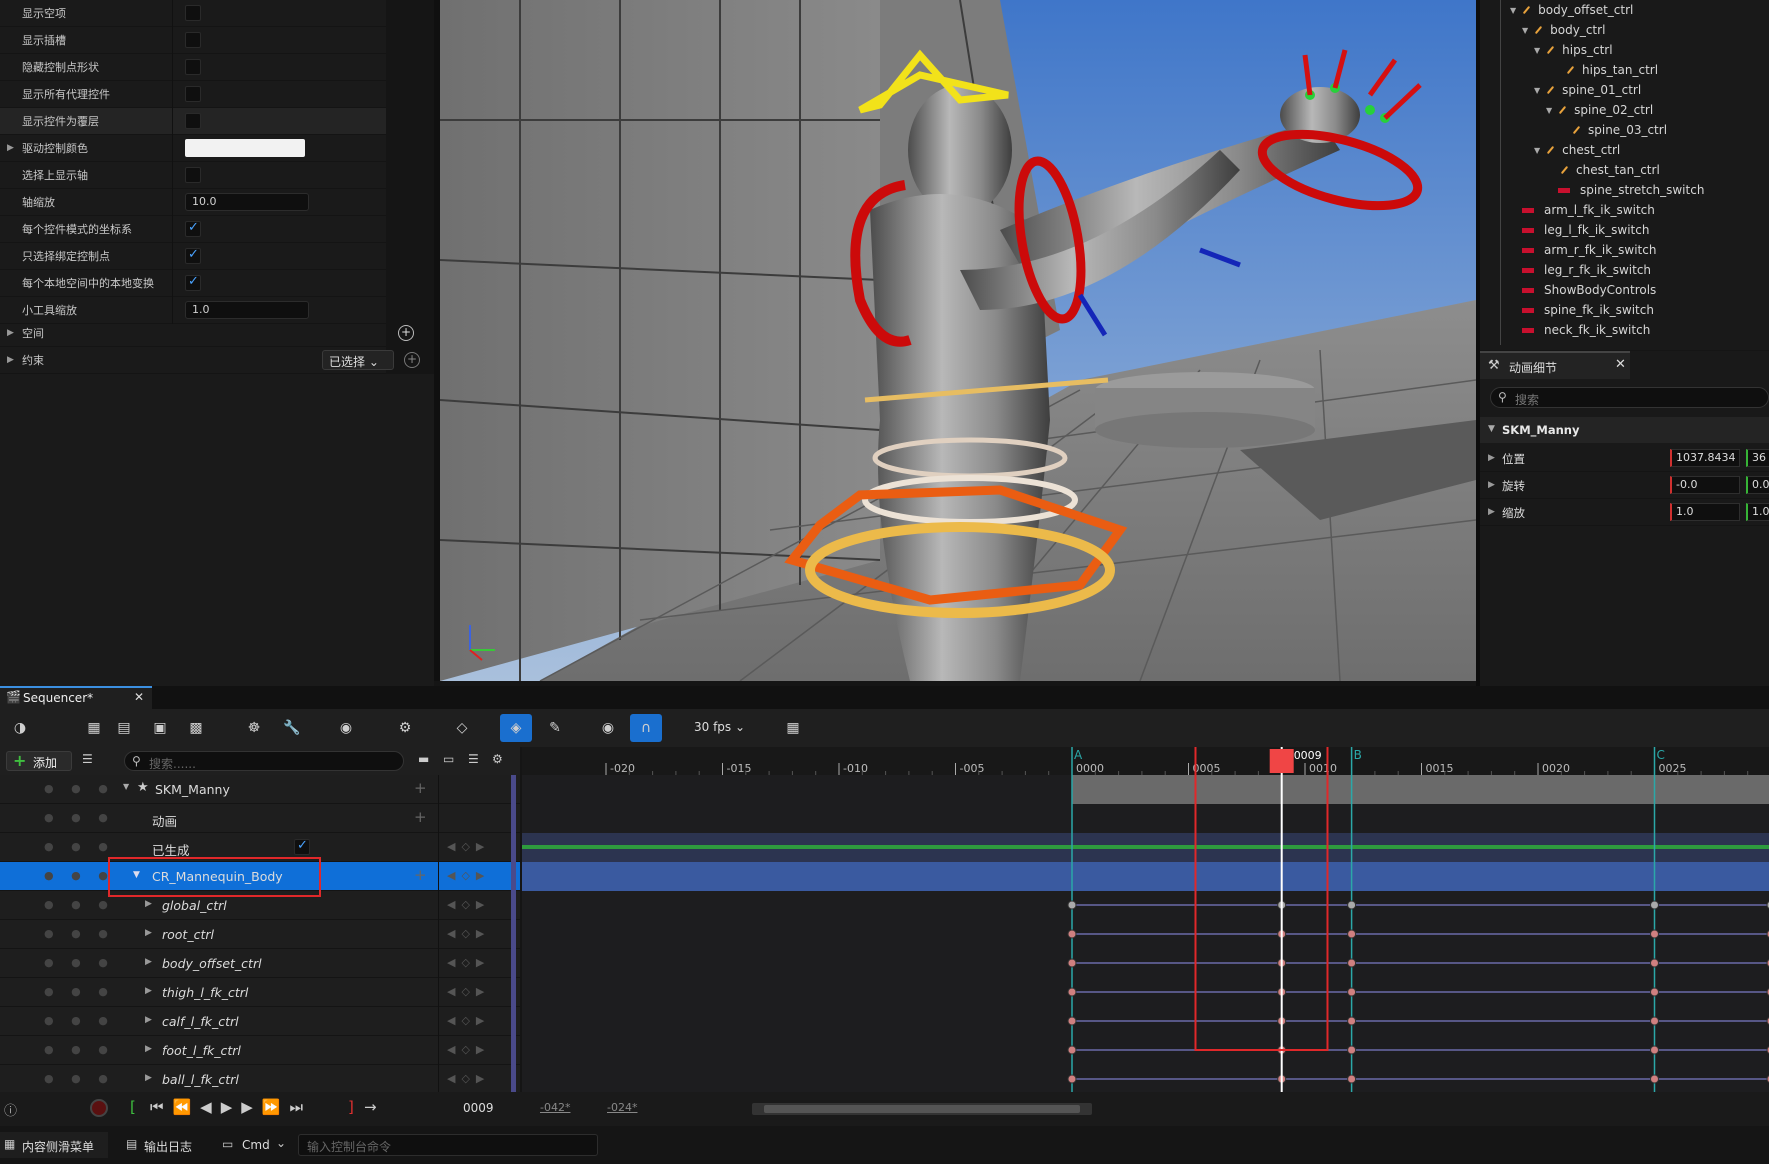 This screenshot has width=1769, height=1164. I want to click on playhead-handle, so click(1281, 761).